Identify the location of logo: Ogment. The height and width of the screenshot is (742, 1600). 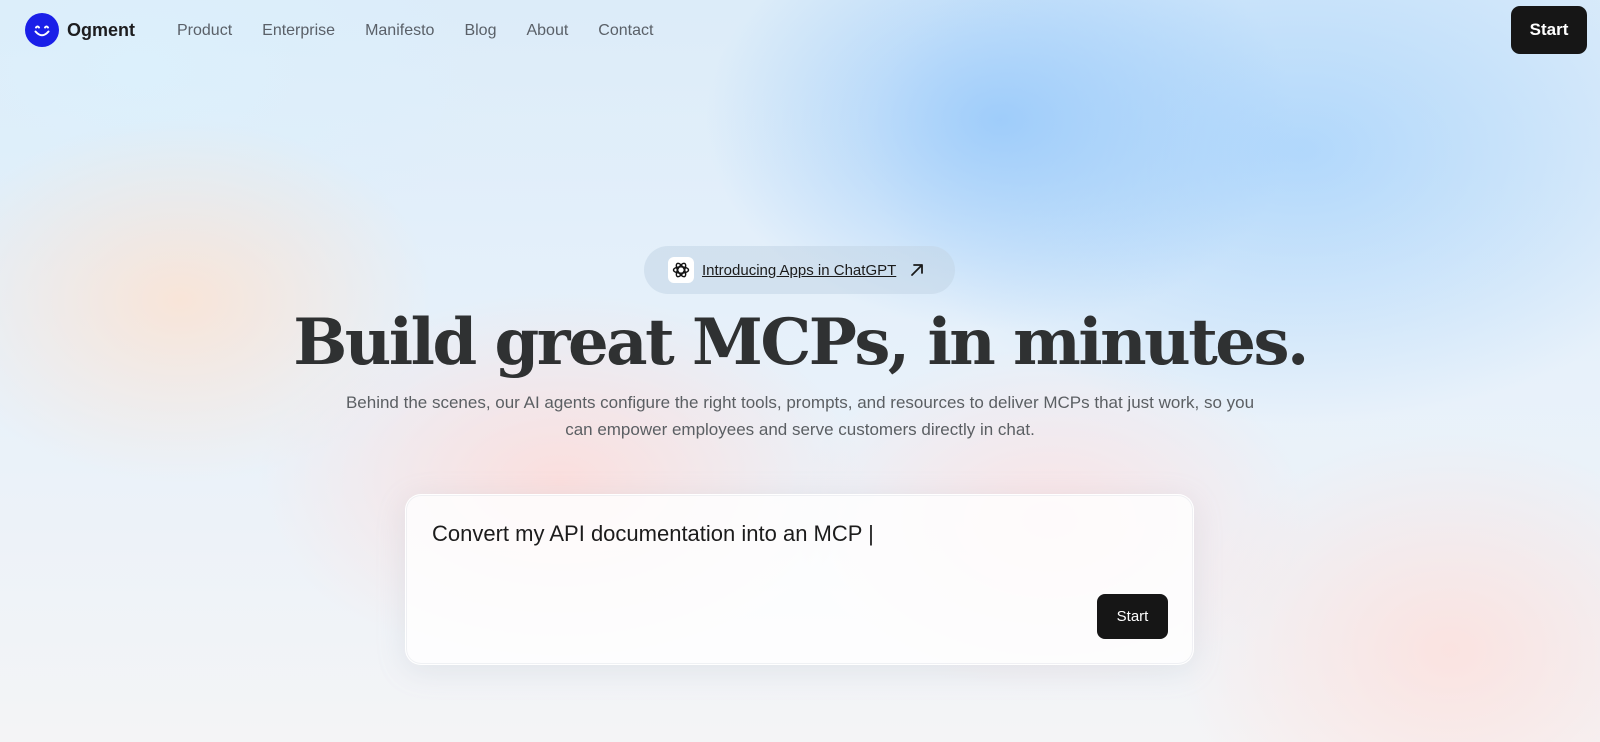
(80, 30).